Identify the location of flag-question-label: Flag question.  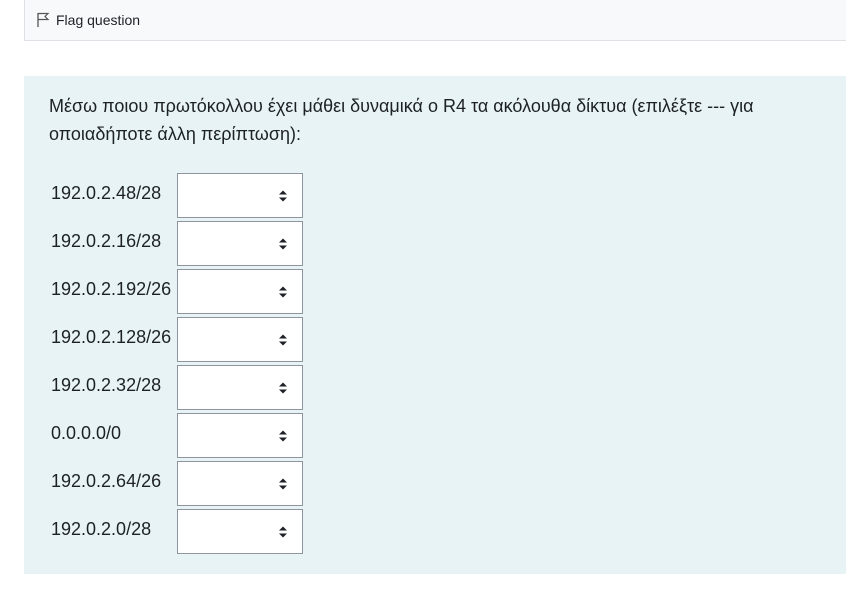
(98, 20).